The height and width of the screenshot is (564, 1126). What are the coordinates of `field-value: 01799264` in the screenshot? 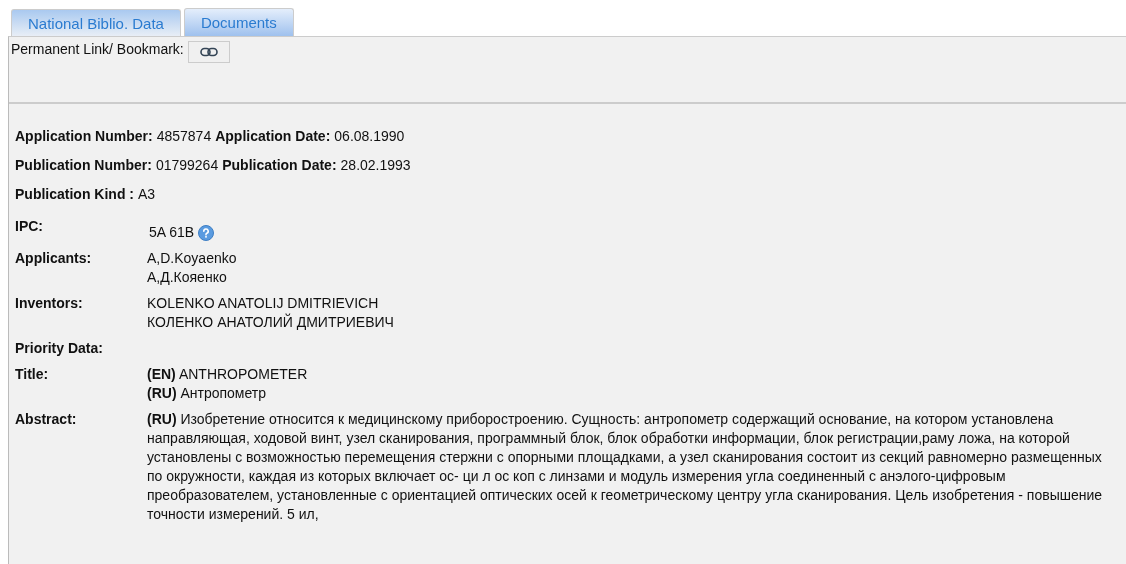 It's located at (187, 165).